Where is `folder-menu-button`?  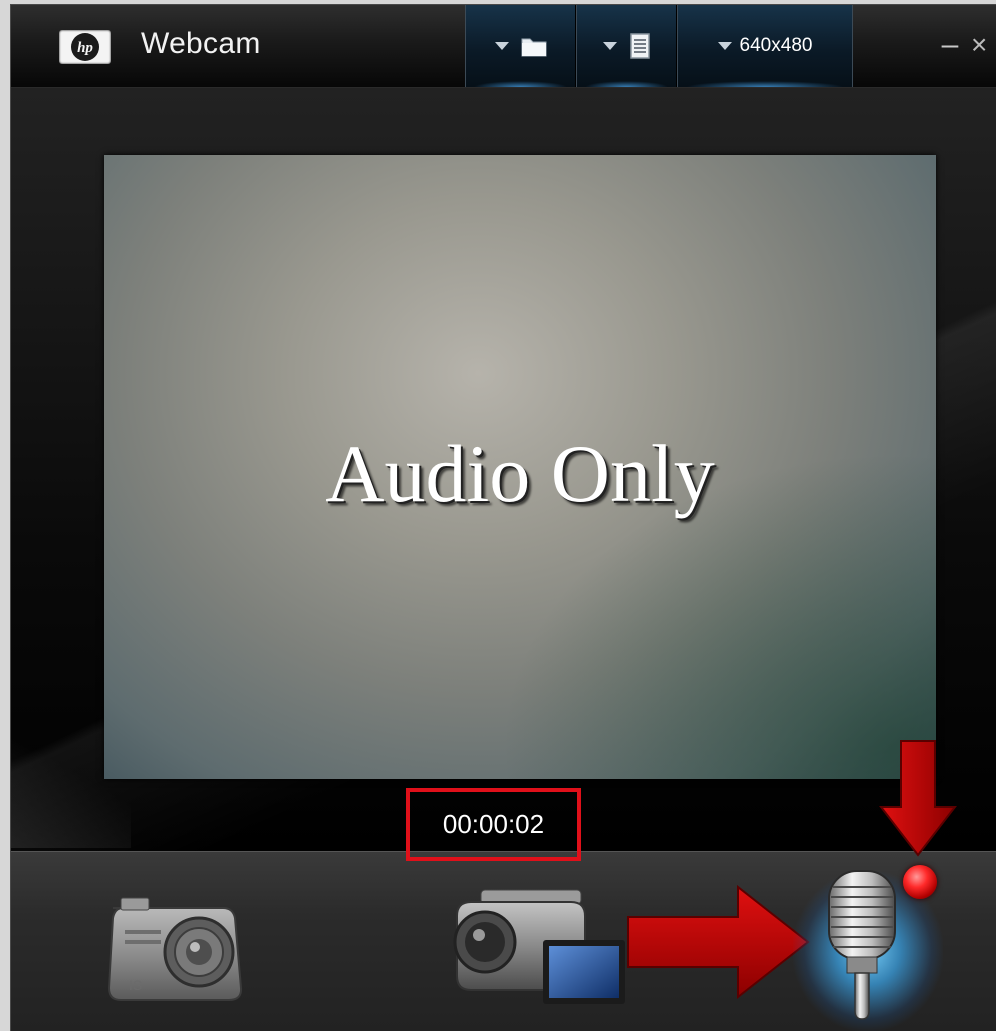
folder-menu-button is located at coordinates (520, 46).